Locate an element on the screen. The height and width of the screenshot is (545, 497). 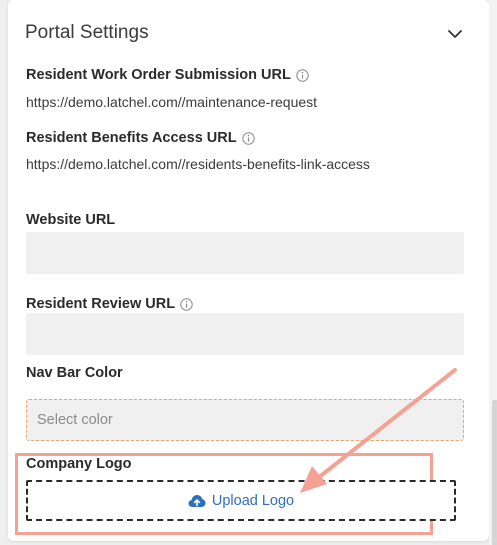
upload-logo-content: Upload Logo is located at coordinates (241, 501).